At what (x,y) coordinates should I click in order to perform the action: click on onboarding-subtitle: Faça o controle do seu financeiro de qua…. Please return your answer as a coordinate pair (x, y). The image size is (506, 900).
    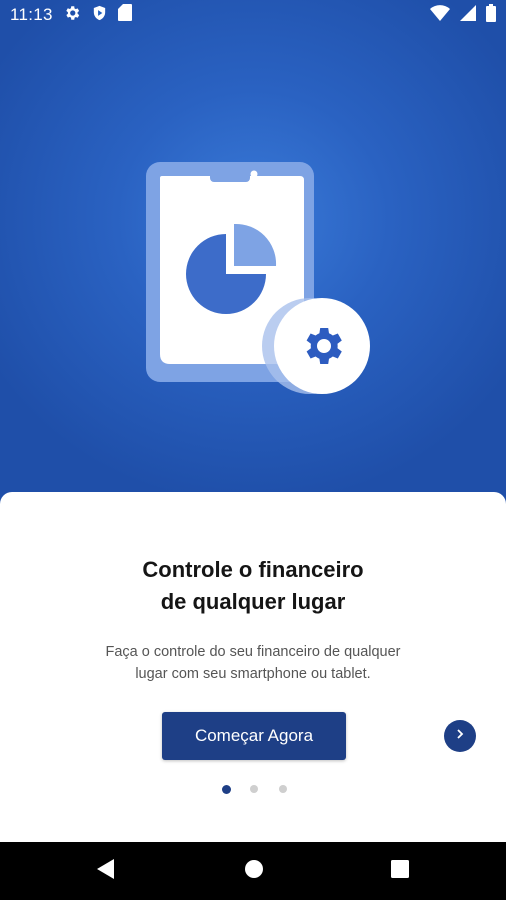
    Looking at the image, I should click on (253, 663).